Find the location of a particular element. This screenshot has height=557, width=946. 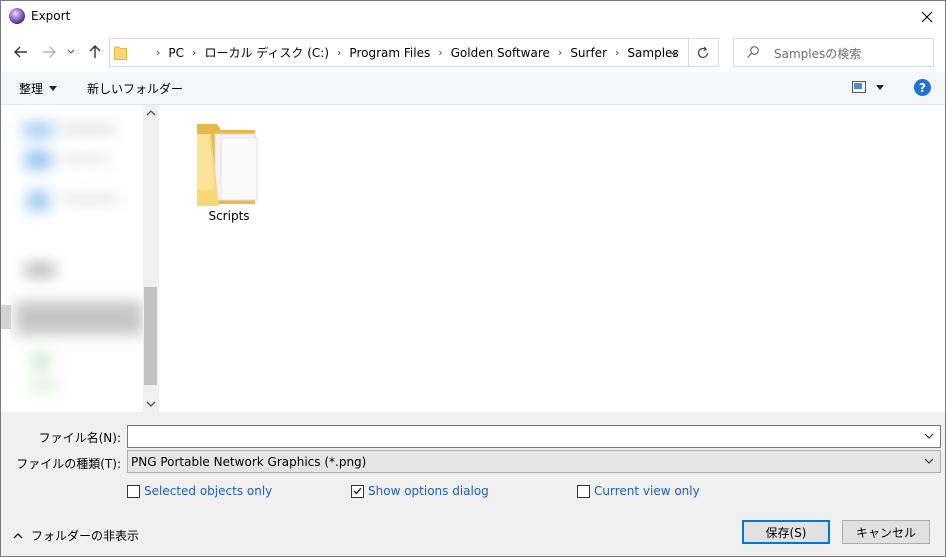

title-bar: Export is located at coordinates (473, 16).